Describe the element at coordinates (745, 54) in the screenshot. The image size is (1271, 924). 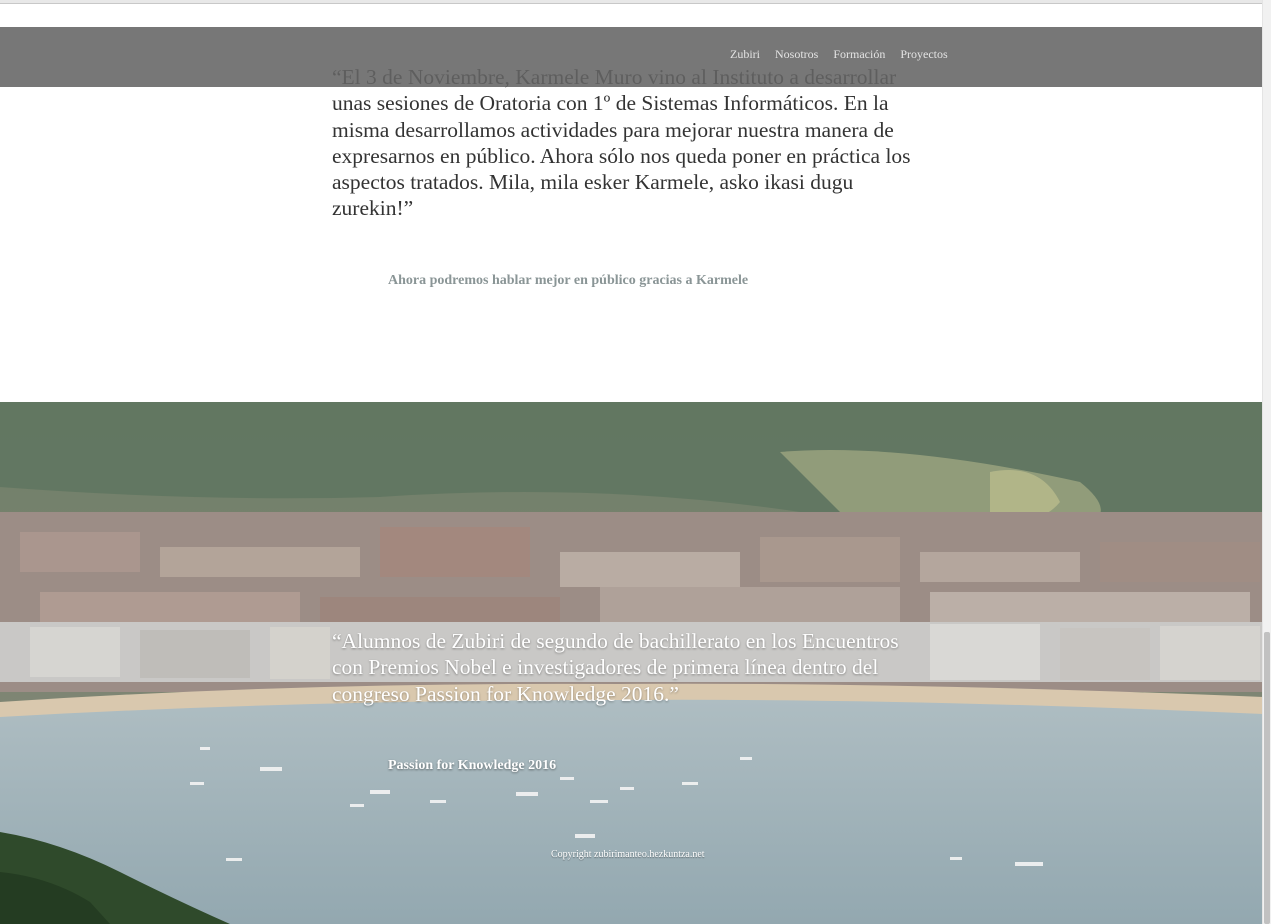
I see `nav-item-zubiri: Zubiri` at that location.